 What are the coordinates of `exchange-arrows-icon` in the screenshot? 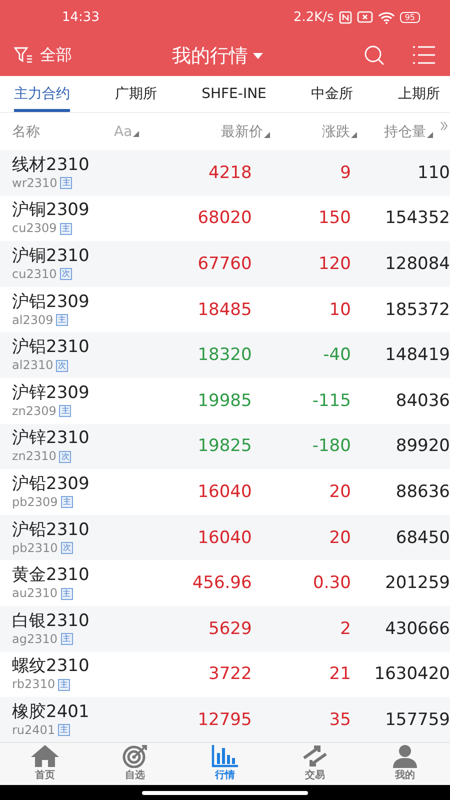 It's located at (315, 756).